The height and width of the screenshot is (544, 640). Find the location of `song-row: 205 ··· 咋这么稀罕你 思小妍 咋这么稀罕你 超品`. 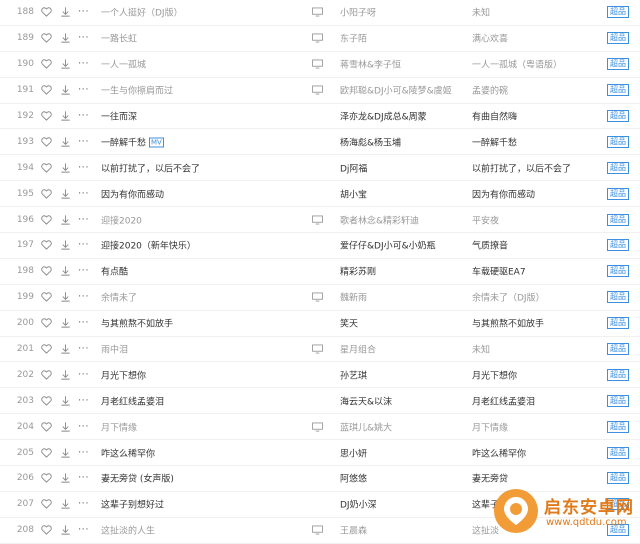

song-row: 205 ··· 咋这么稀罕你 思小妍 咋这么稀罕你 超品 is located at coordinates (320, 453).